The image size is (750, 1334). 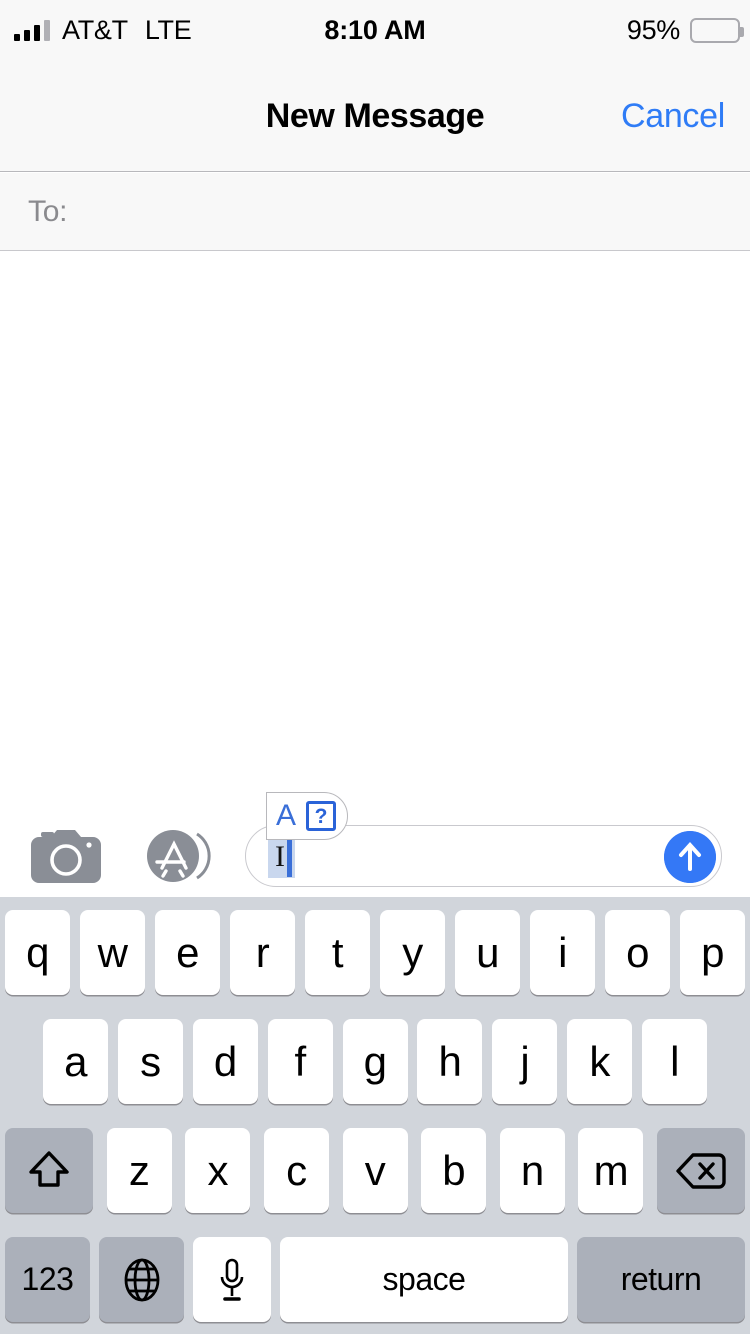 I want to click on dictation-key, so click(x=232, y=1279).